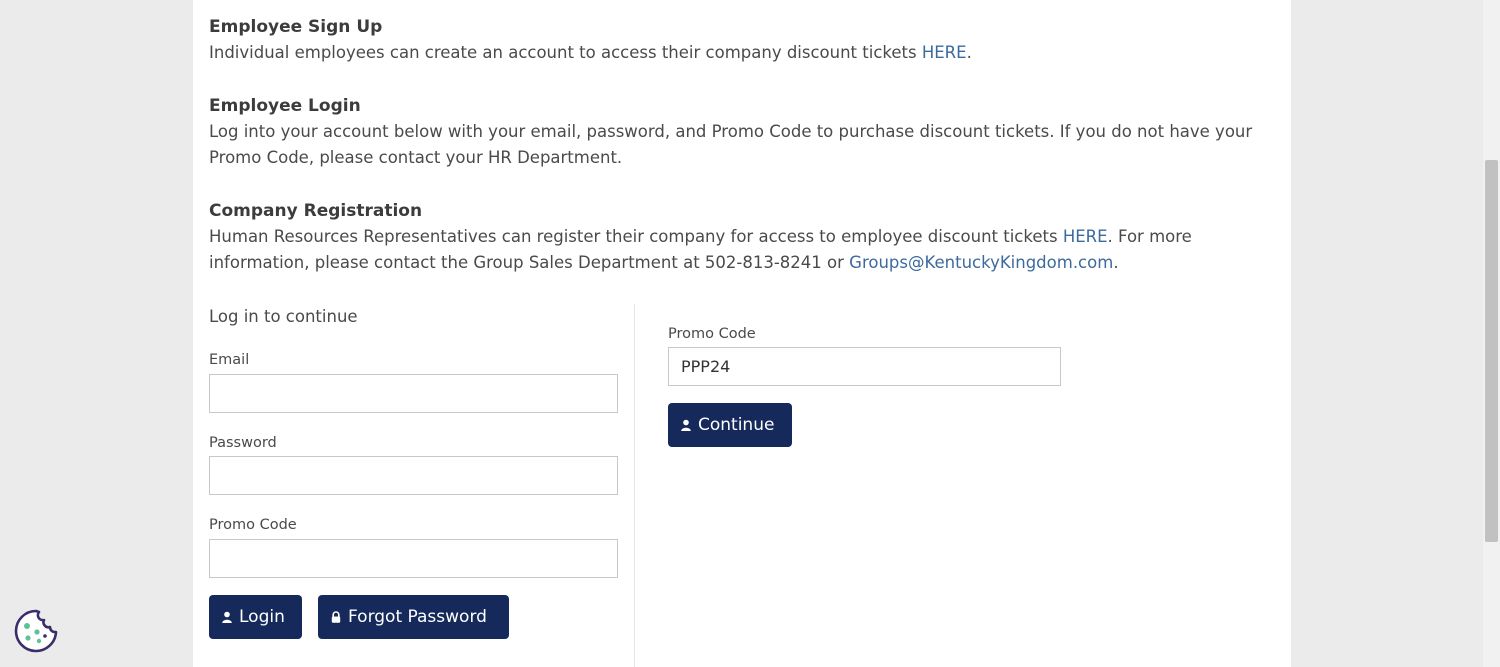 This screenshot has width=1500, height=667. I want to click on forgot-password-button: Forgot Password, so click(413, 617).